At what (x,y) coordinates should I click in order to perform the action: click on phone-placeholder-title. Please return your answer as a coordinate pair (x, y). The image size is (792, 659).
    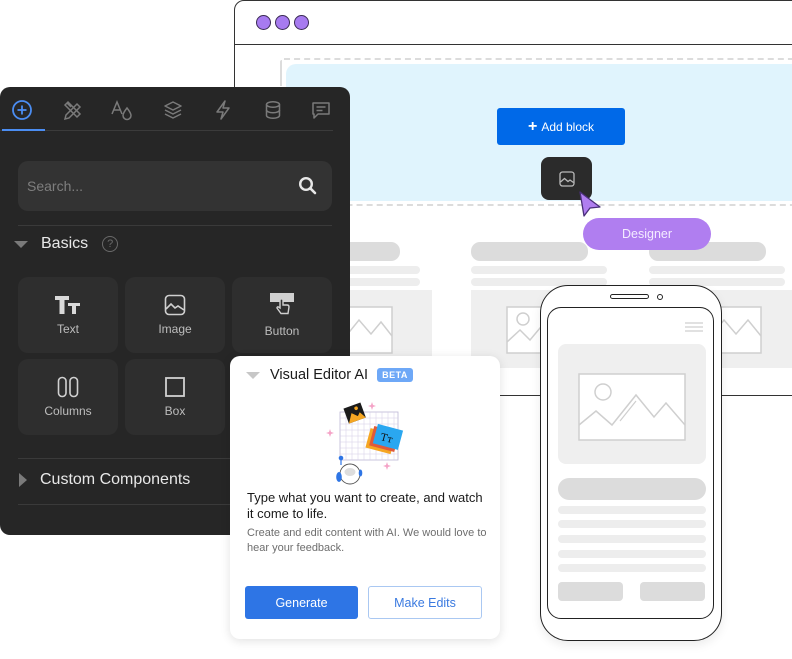
    Looking at the image, I should click on (632, 489).